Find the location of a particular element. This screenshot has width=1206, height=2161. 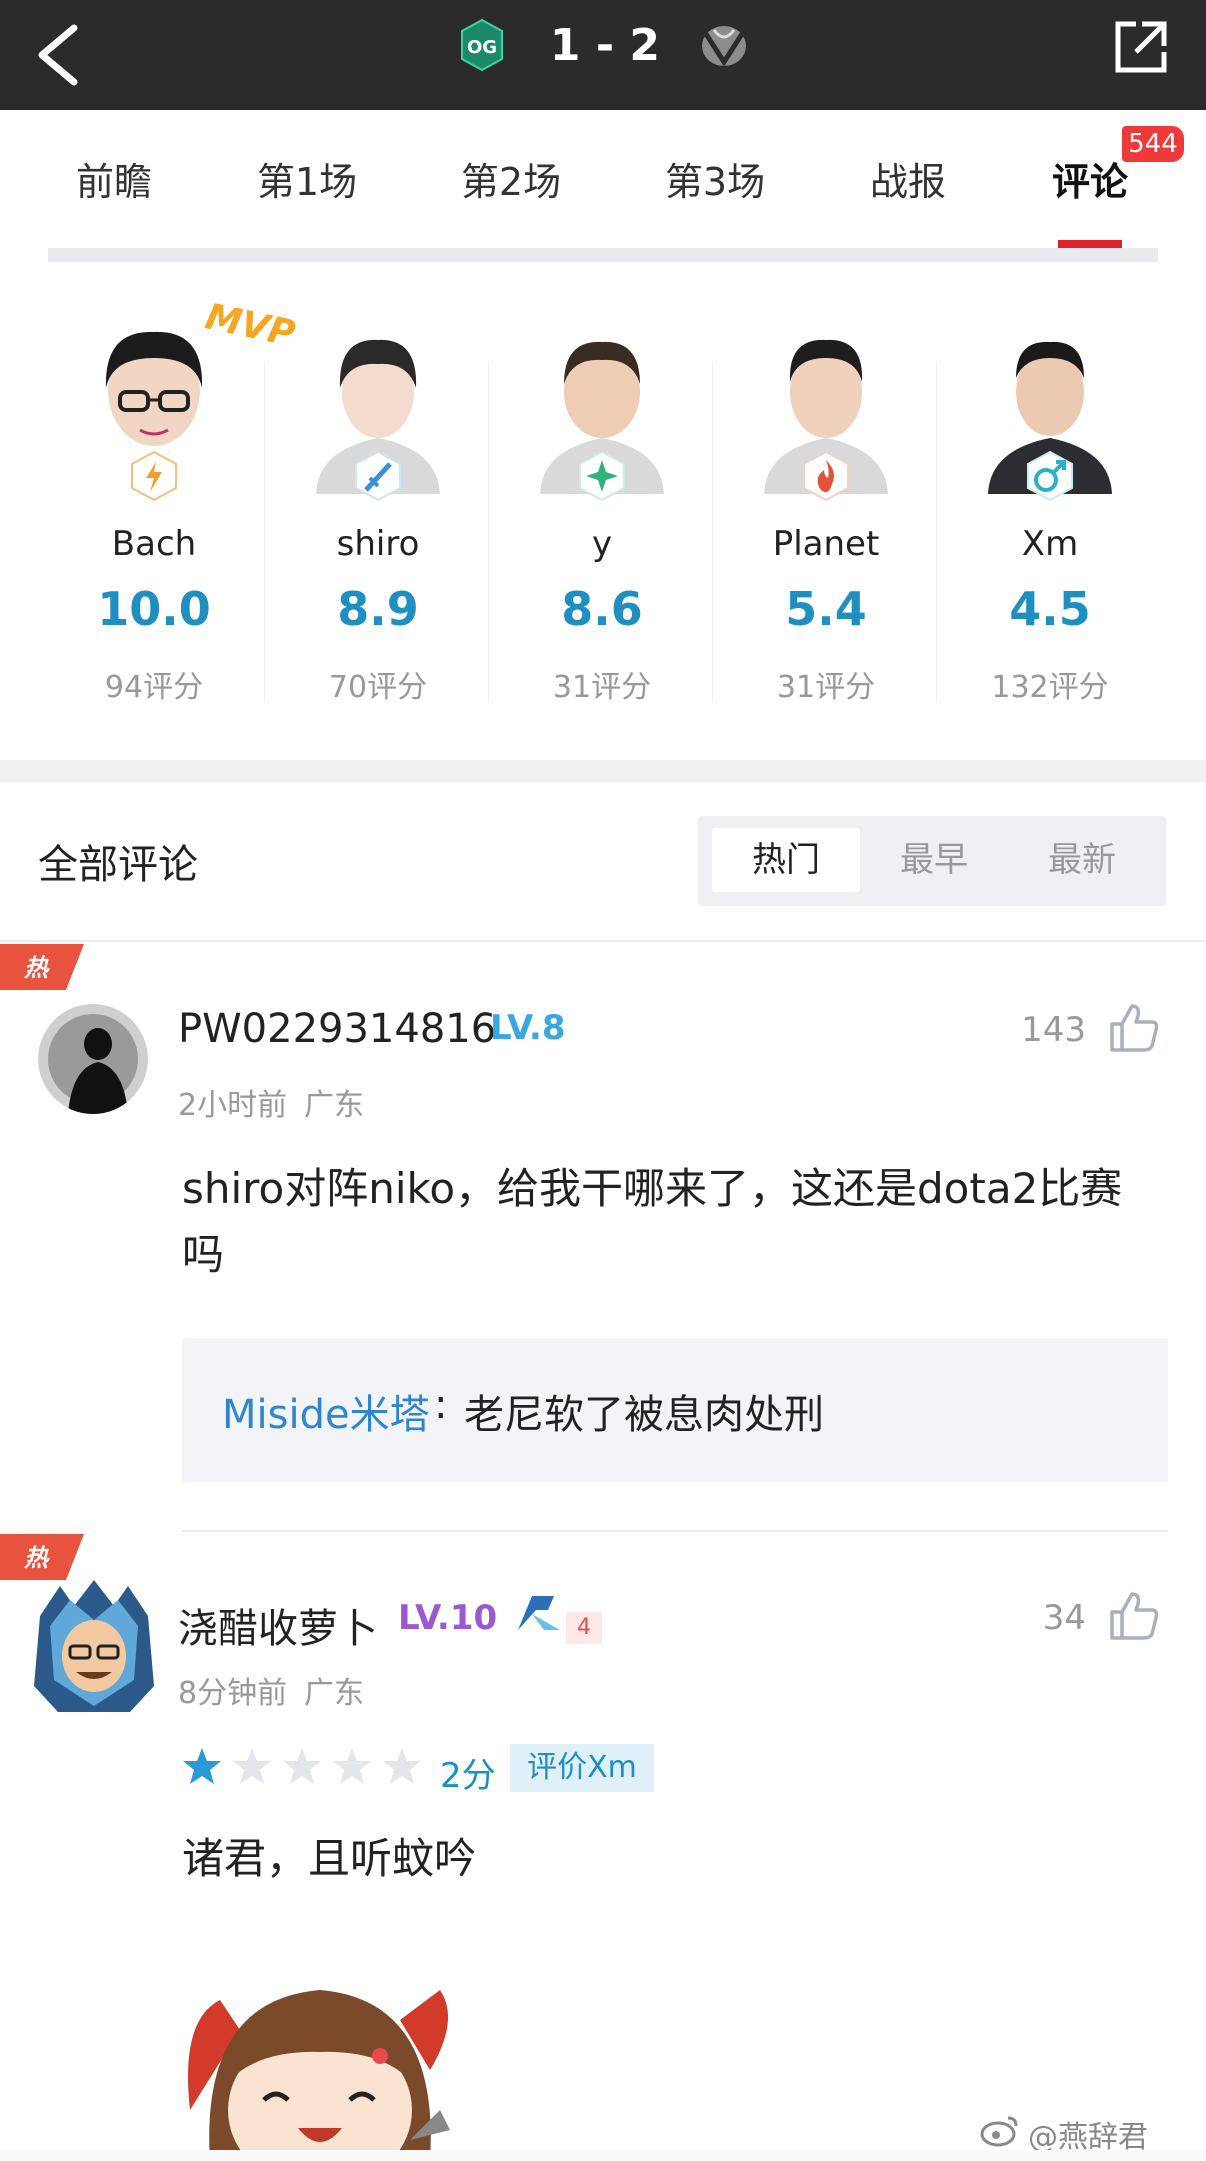

user-level-badge: LV.10 is located at coordinates (448, 1618).